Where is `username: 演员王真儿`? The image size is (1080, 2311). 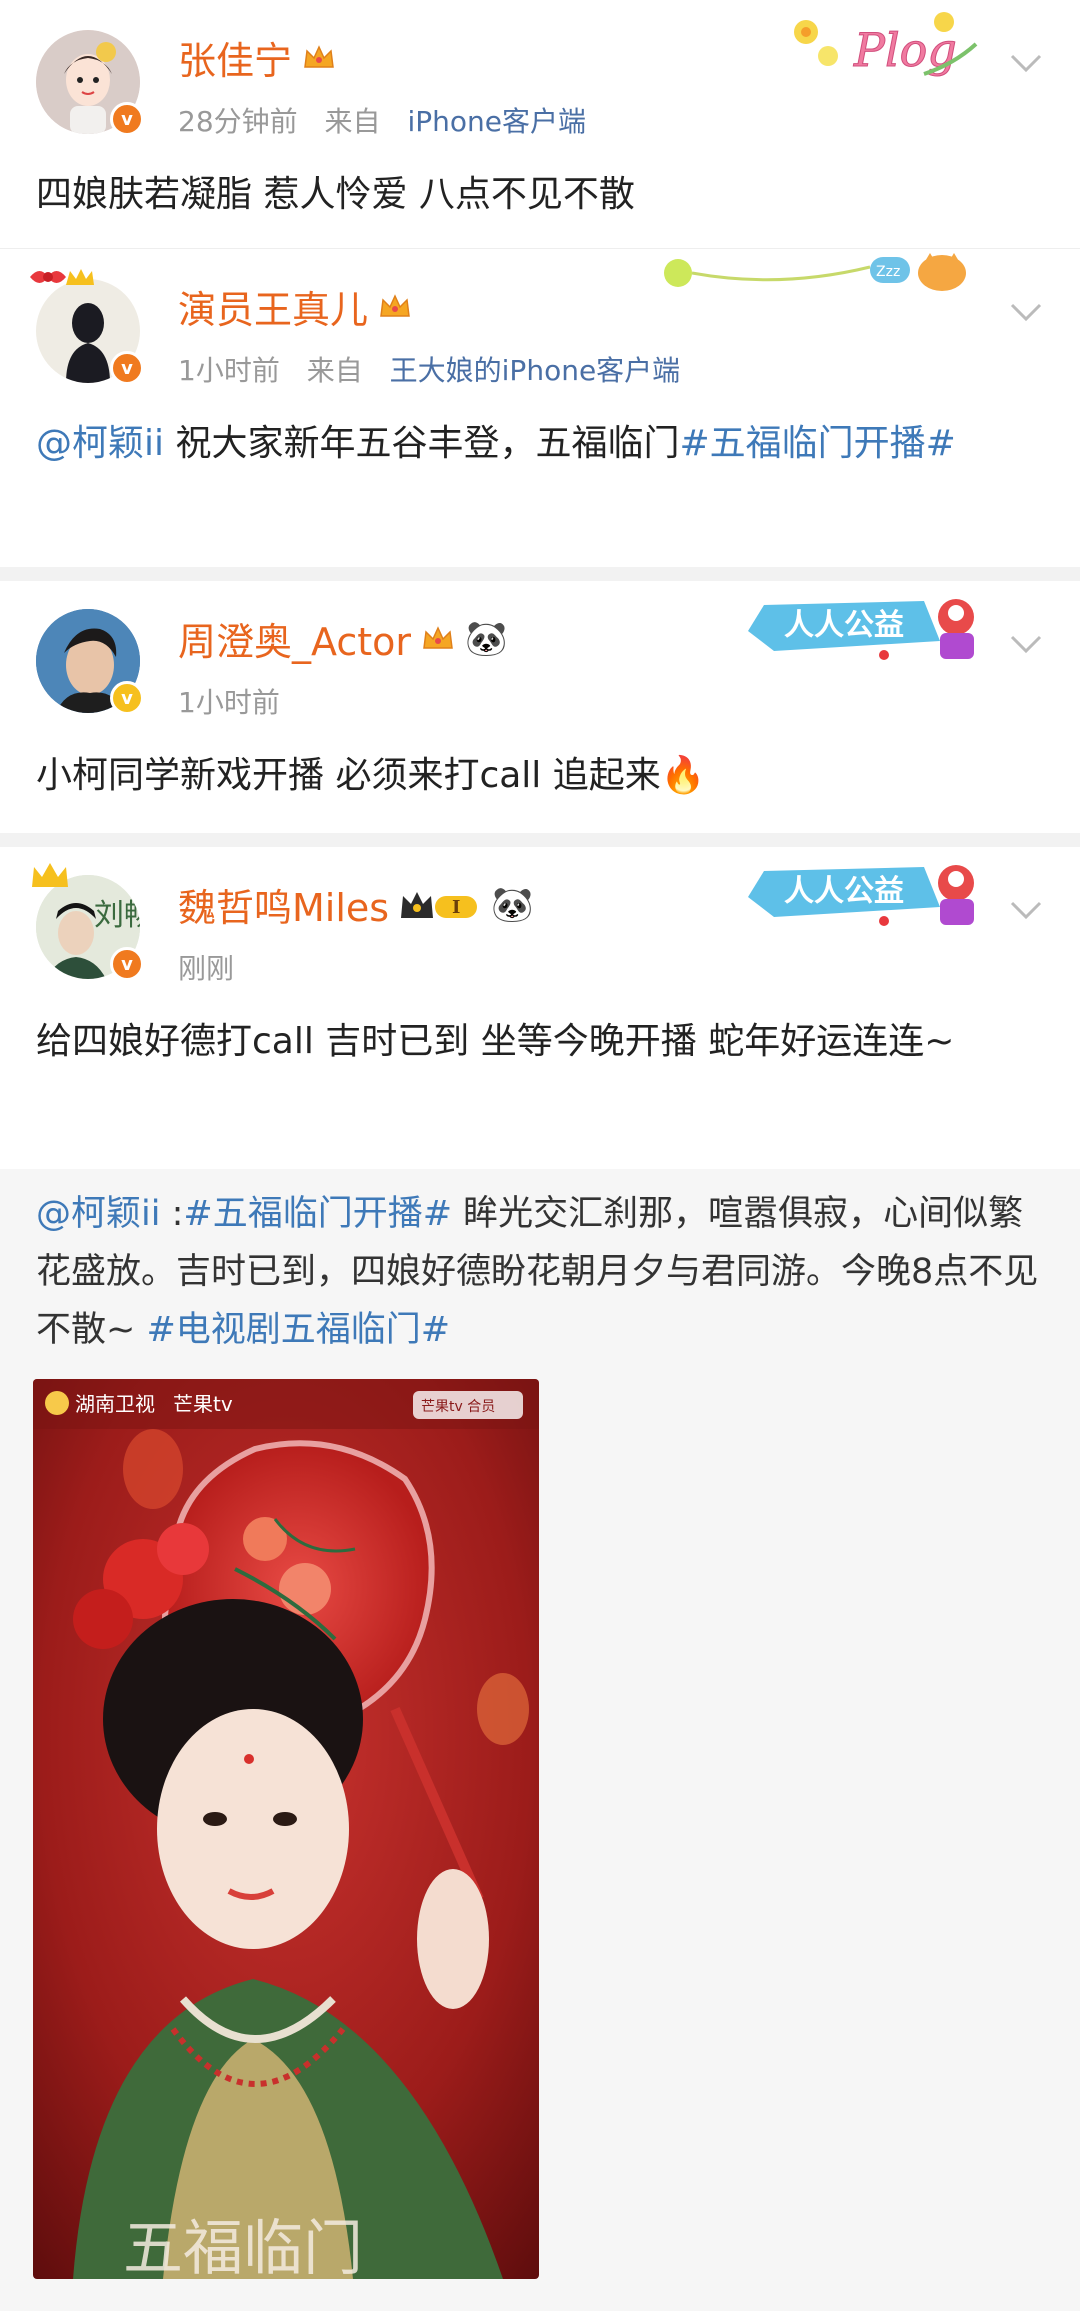 username: 演员王真儿 is located at coordinates (295, 306).